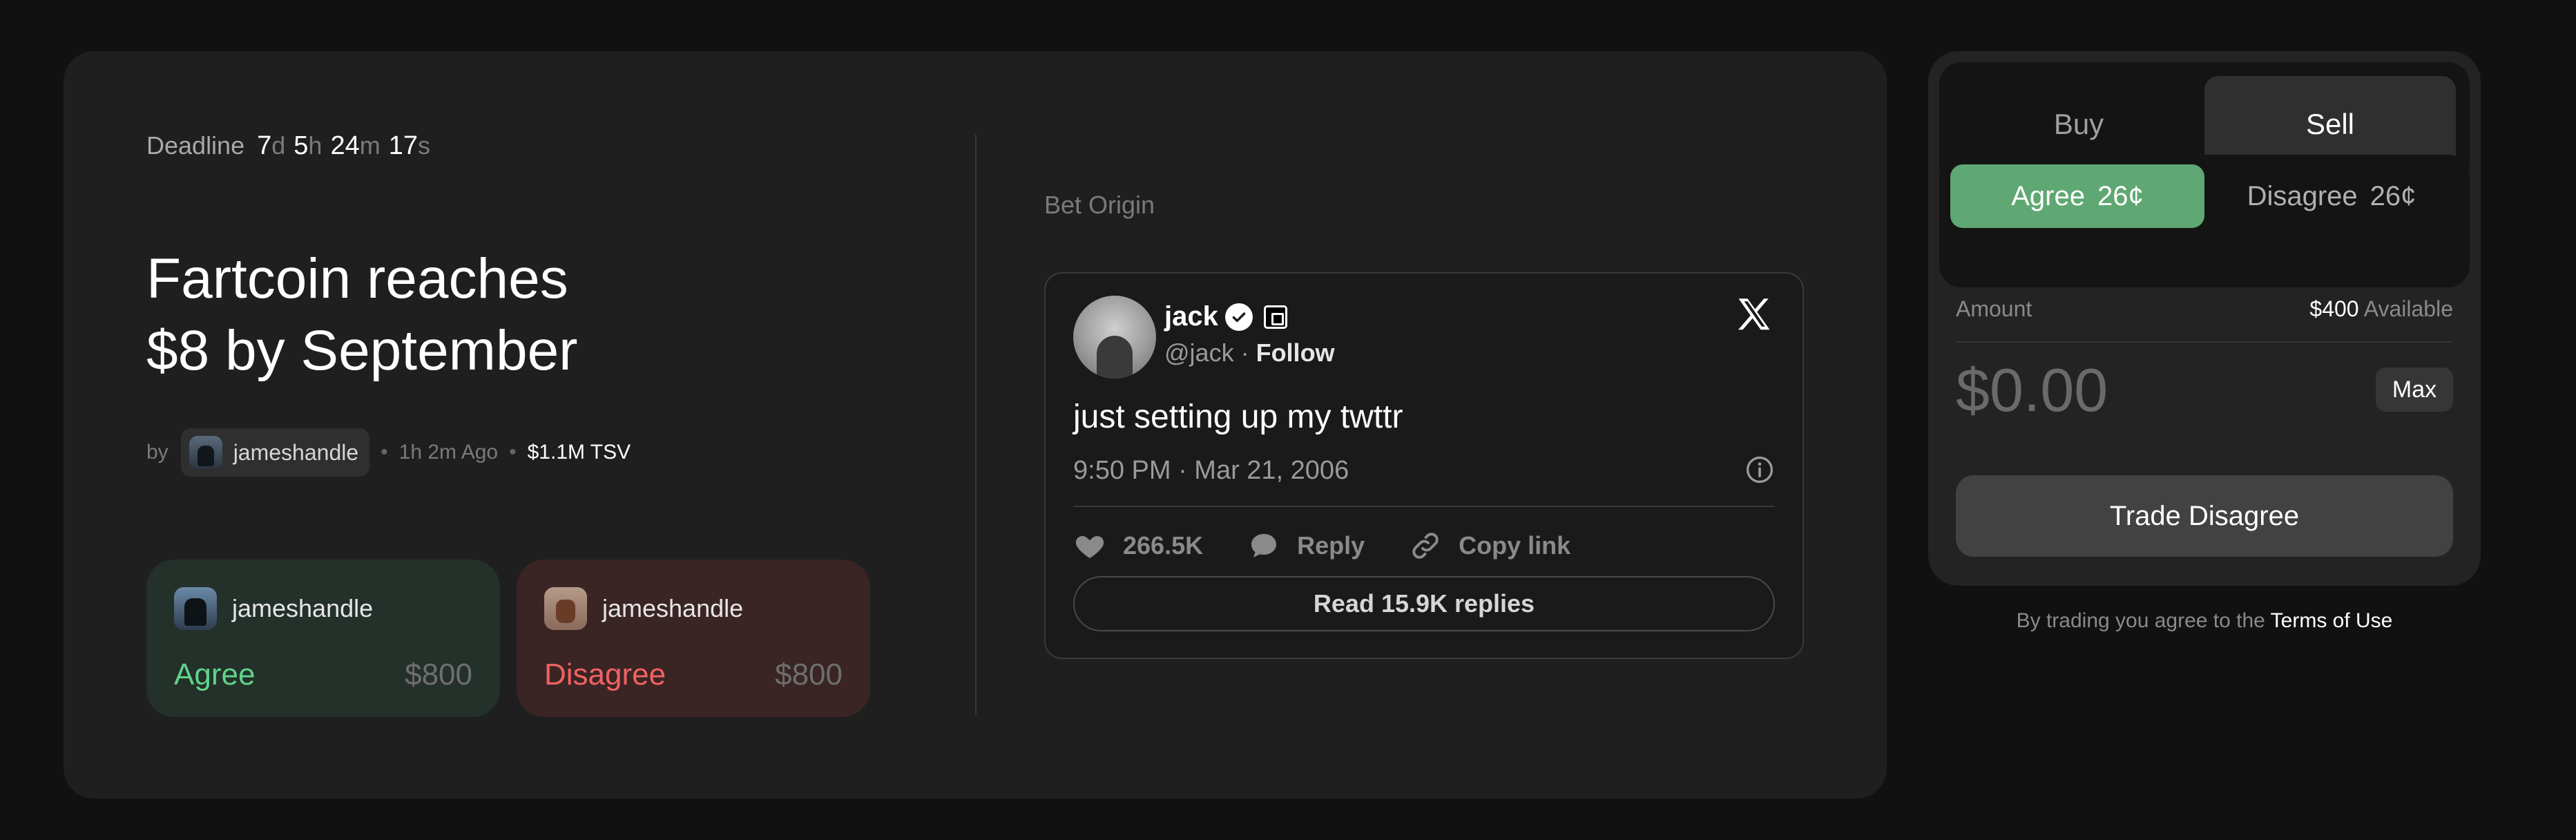  Describe the element at coordinates (301, 145) in the screenshot. I see `deadline-hours: 5` at that location.